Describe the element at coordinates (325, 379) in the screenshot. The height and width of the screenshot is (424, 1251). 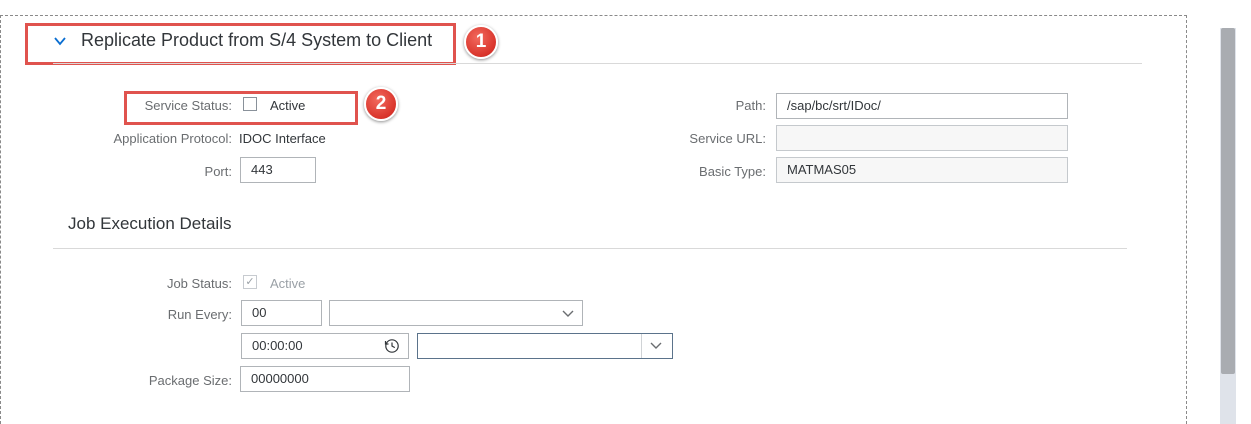
I see `package-size-input: 00000000` at that location.